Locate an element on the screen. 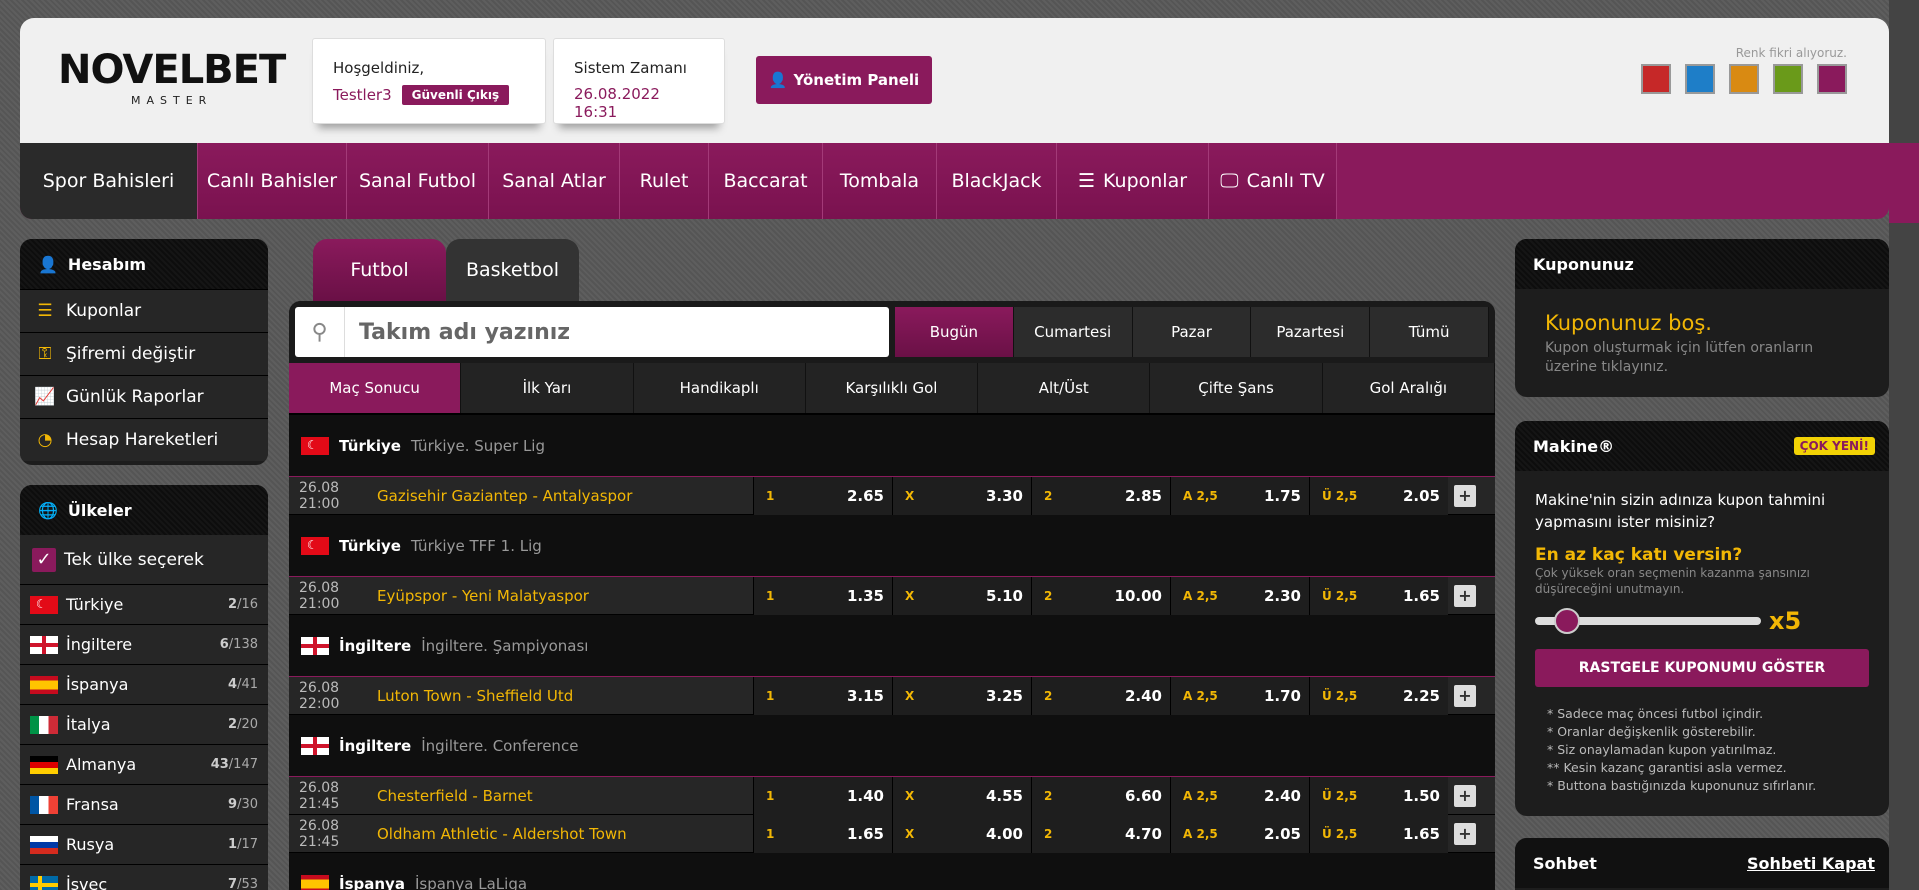 The width and height of the screenshot is (1919, 890). odd-cell: A 2,5 2.05 is located at coordinates (1239, 833).